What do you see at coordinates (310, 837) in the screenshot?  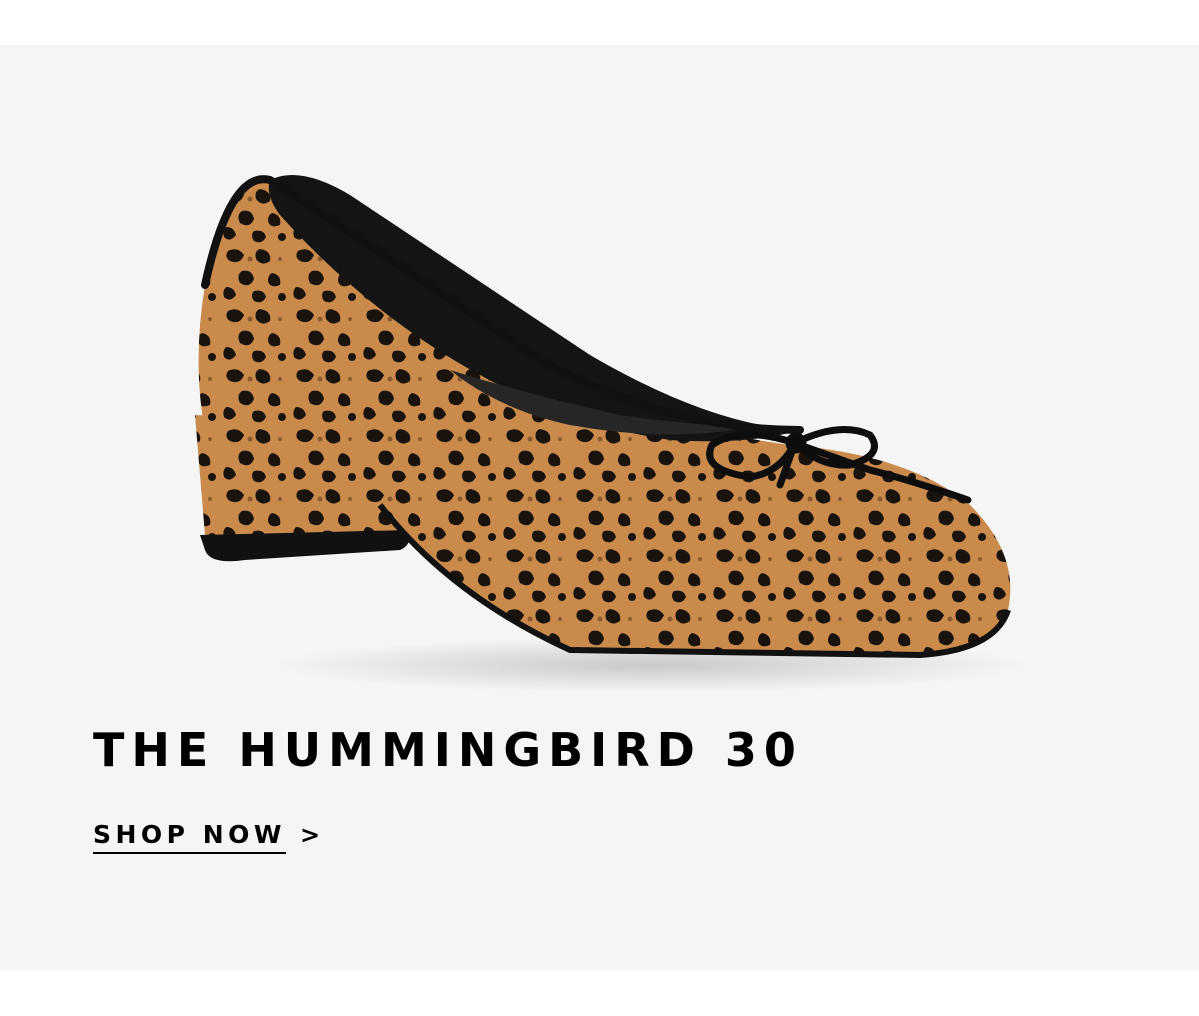 I see `chevron-right-icon: >` at bounding box center [310, 837].